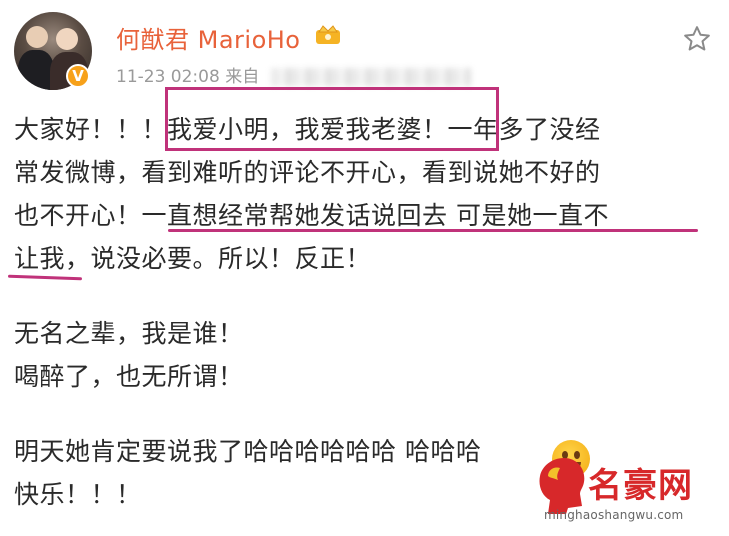 This screenshot has width=729, height=536. I want to click on verified-badge-icon: V, so click(78, 76).